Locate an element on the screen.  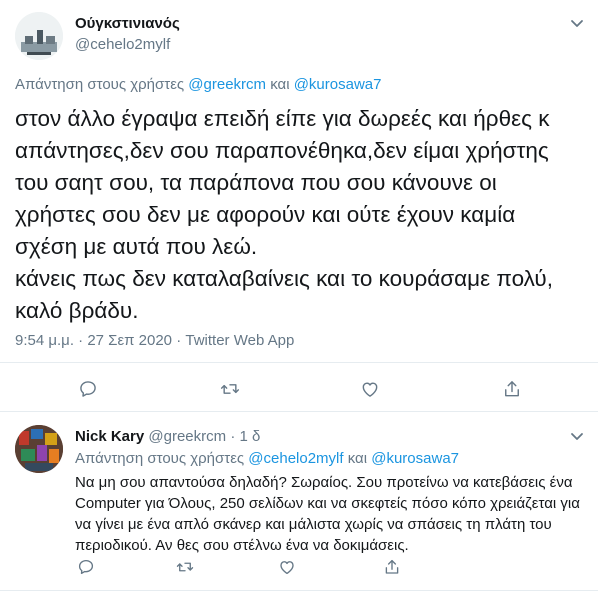
reply-header: Nick Kary @greekrcm · 1 δ is located at coordinates (167, 436).